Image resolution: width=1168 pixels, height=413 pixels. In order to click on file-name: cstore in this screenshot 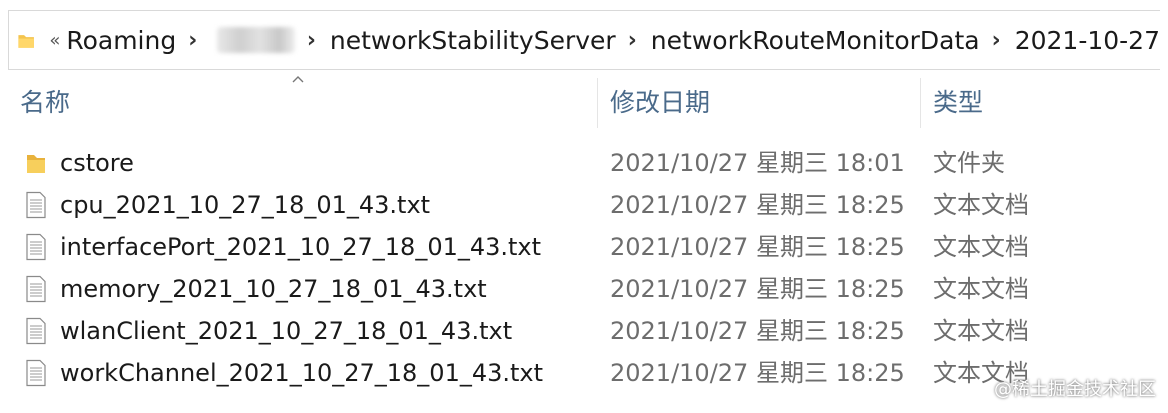, I will do `click(97, 163)`.